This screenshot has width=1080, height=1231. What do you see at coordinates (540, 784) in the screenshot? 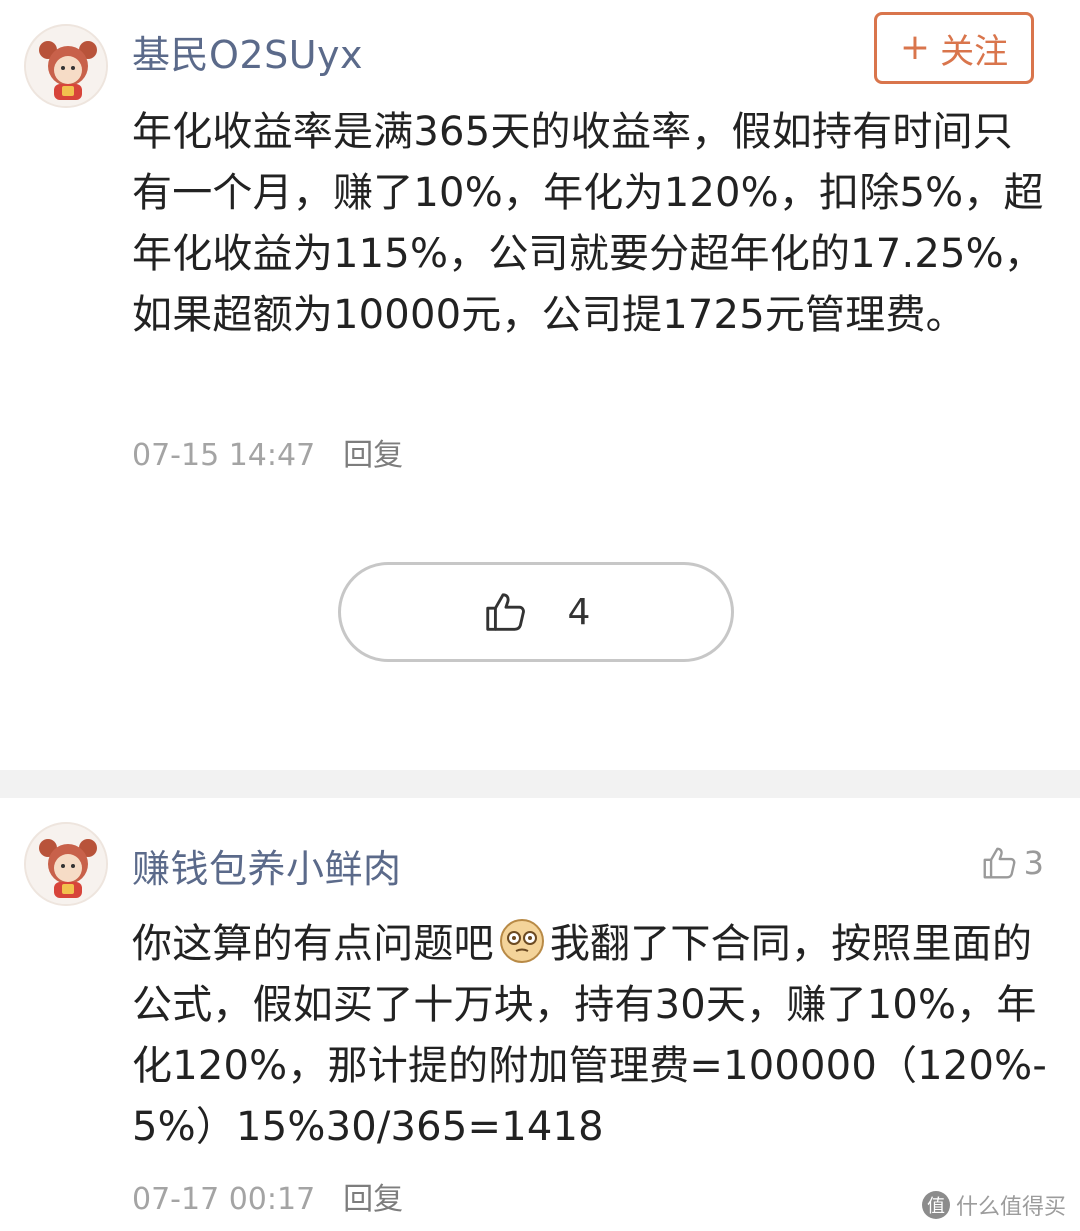
I see `comment-divider` at bounding box center [540, 784].